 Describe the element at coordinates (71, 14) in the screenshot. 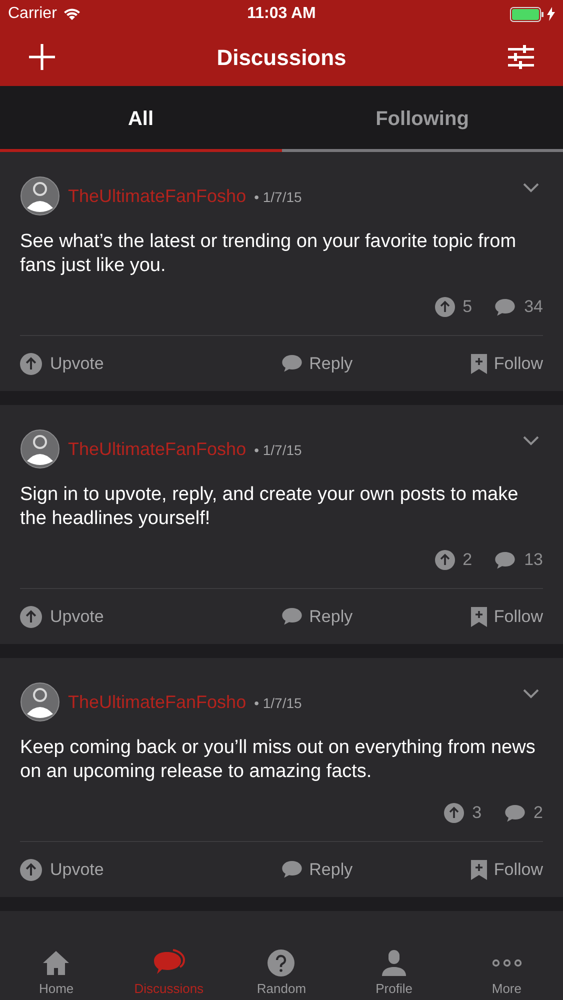

I see `wifi-icon` at that location.